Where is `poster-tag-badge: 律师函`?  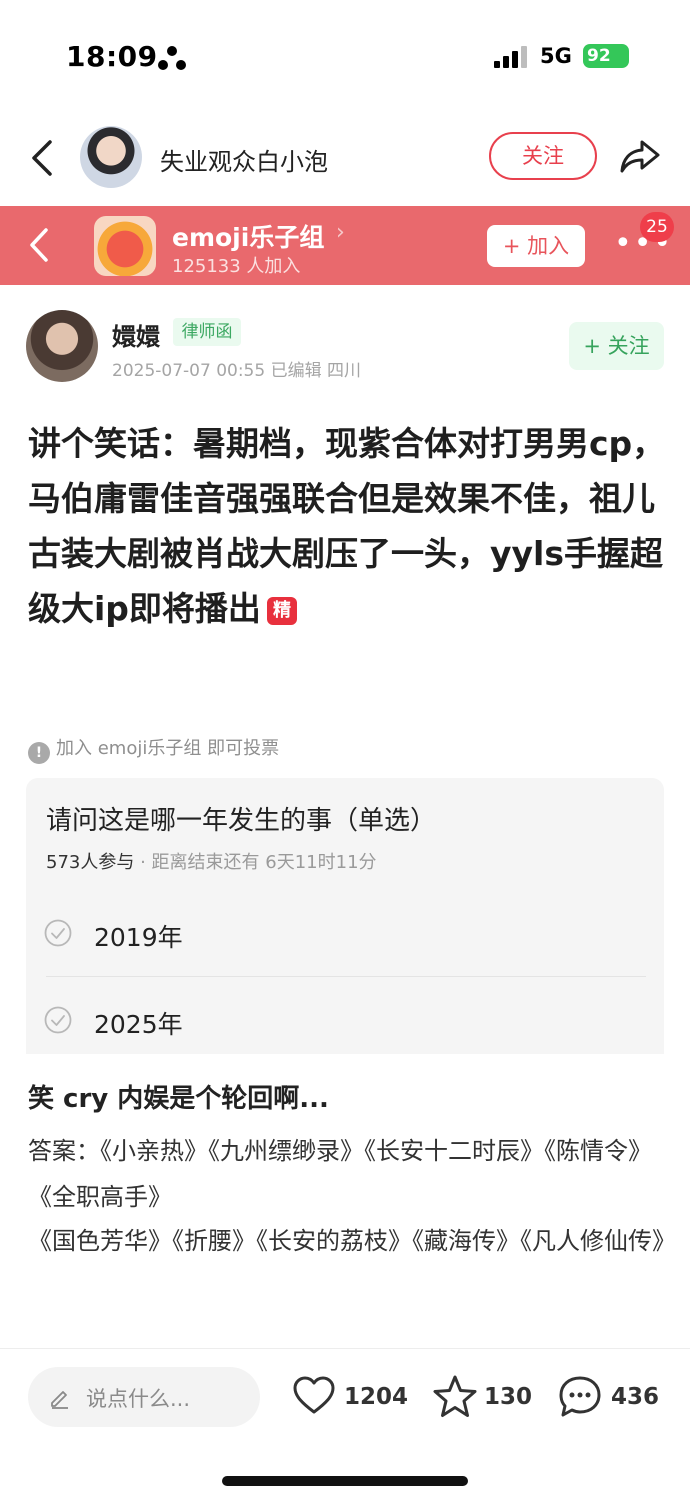 poster-tag-badge: 律师函 is located at coordinates (207, 332).